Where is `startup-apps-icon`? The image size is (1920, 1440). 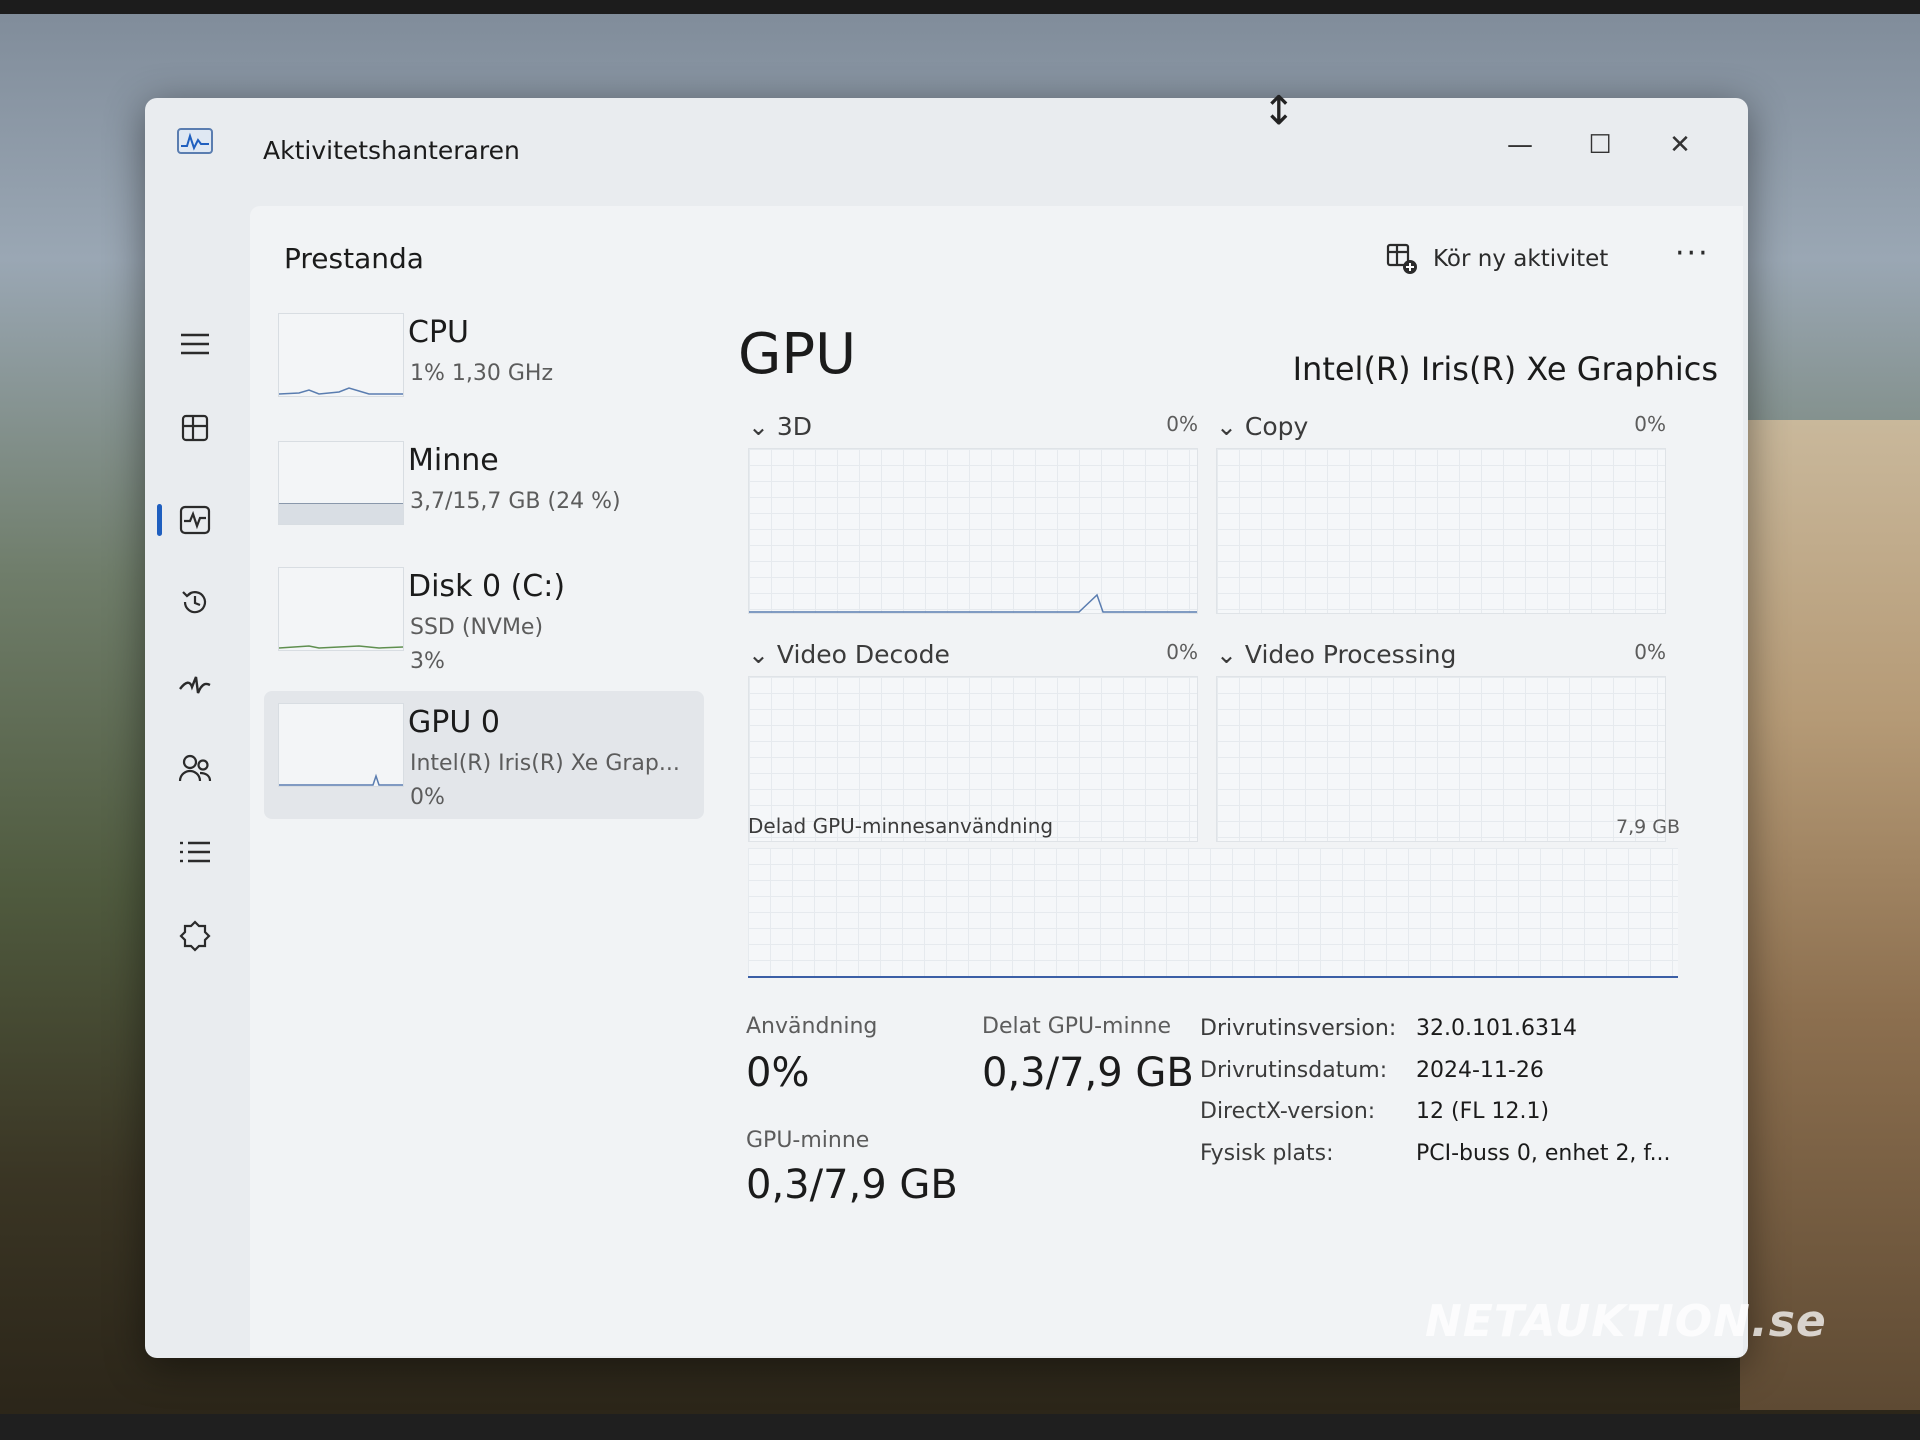 startup-apps-icon is located at coordinates (195, 685).